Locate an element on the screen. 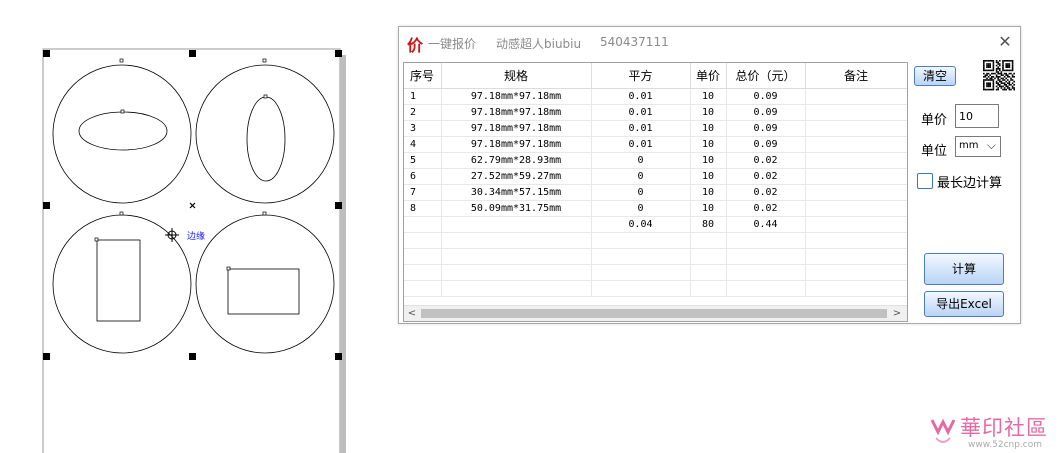 The width and height of the screenshot is (1064, 453). cell-seq: 1 is located at coordinates (423, 96).